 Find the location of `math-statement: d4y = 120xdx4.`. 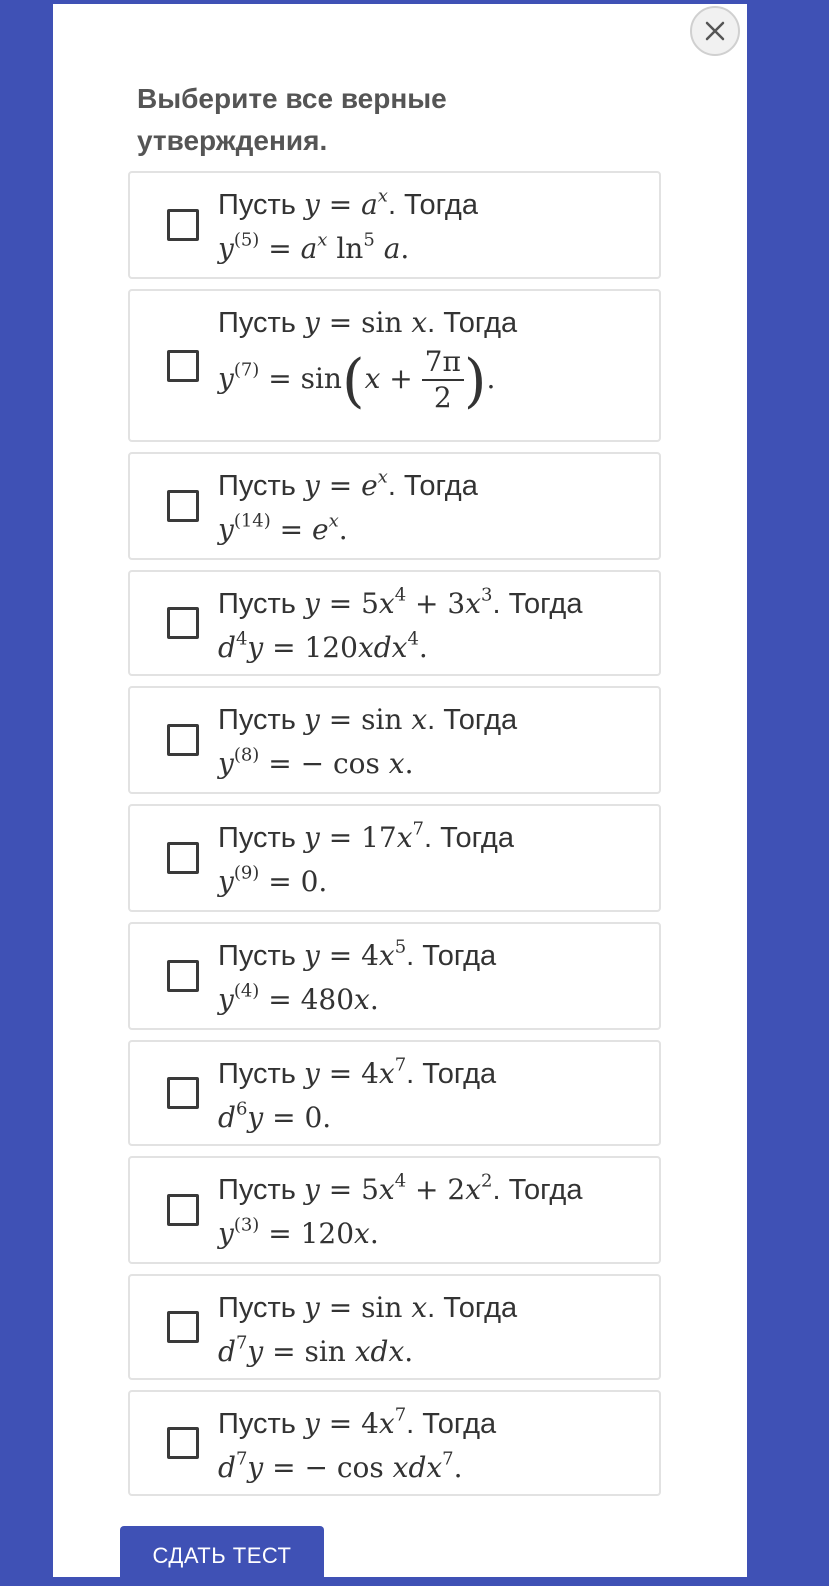

math-statement: d4y = 120xdx4. is located at coordinates (323, 646).